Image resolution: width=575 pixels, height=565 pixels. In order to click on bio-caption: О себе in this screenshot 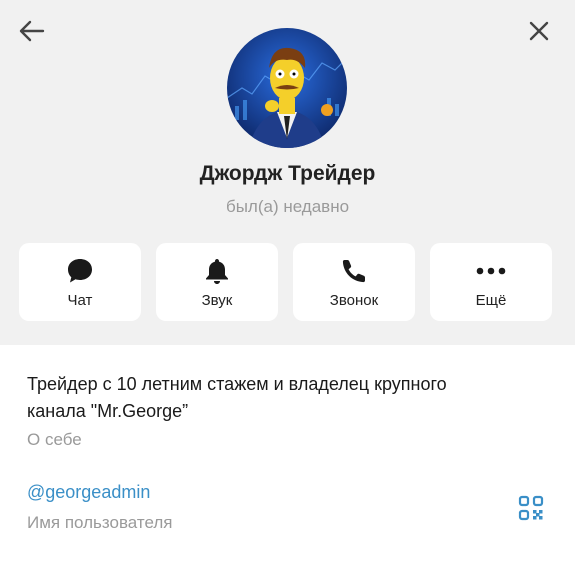, I will do `click(54, 439)`.